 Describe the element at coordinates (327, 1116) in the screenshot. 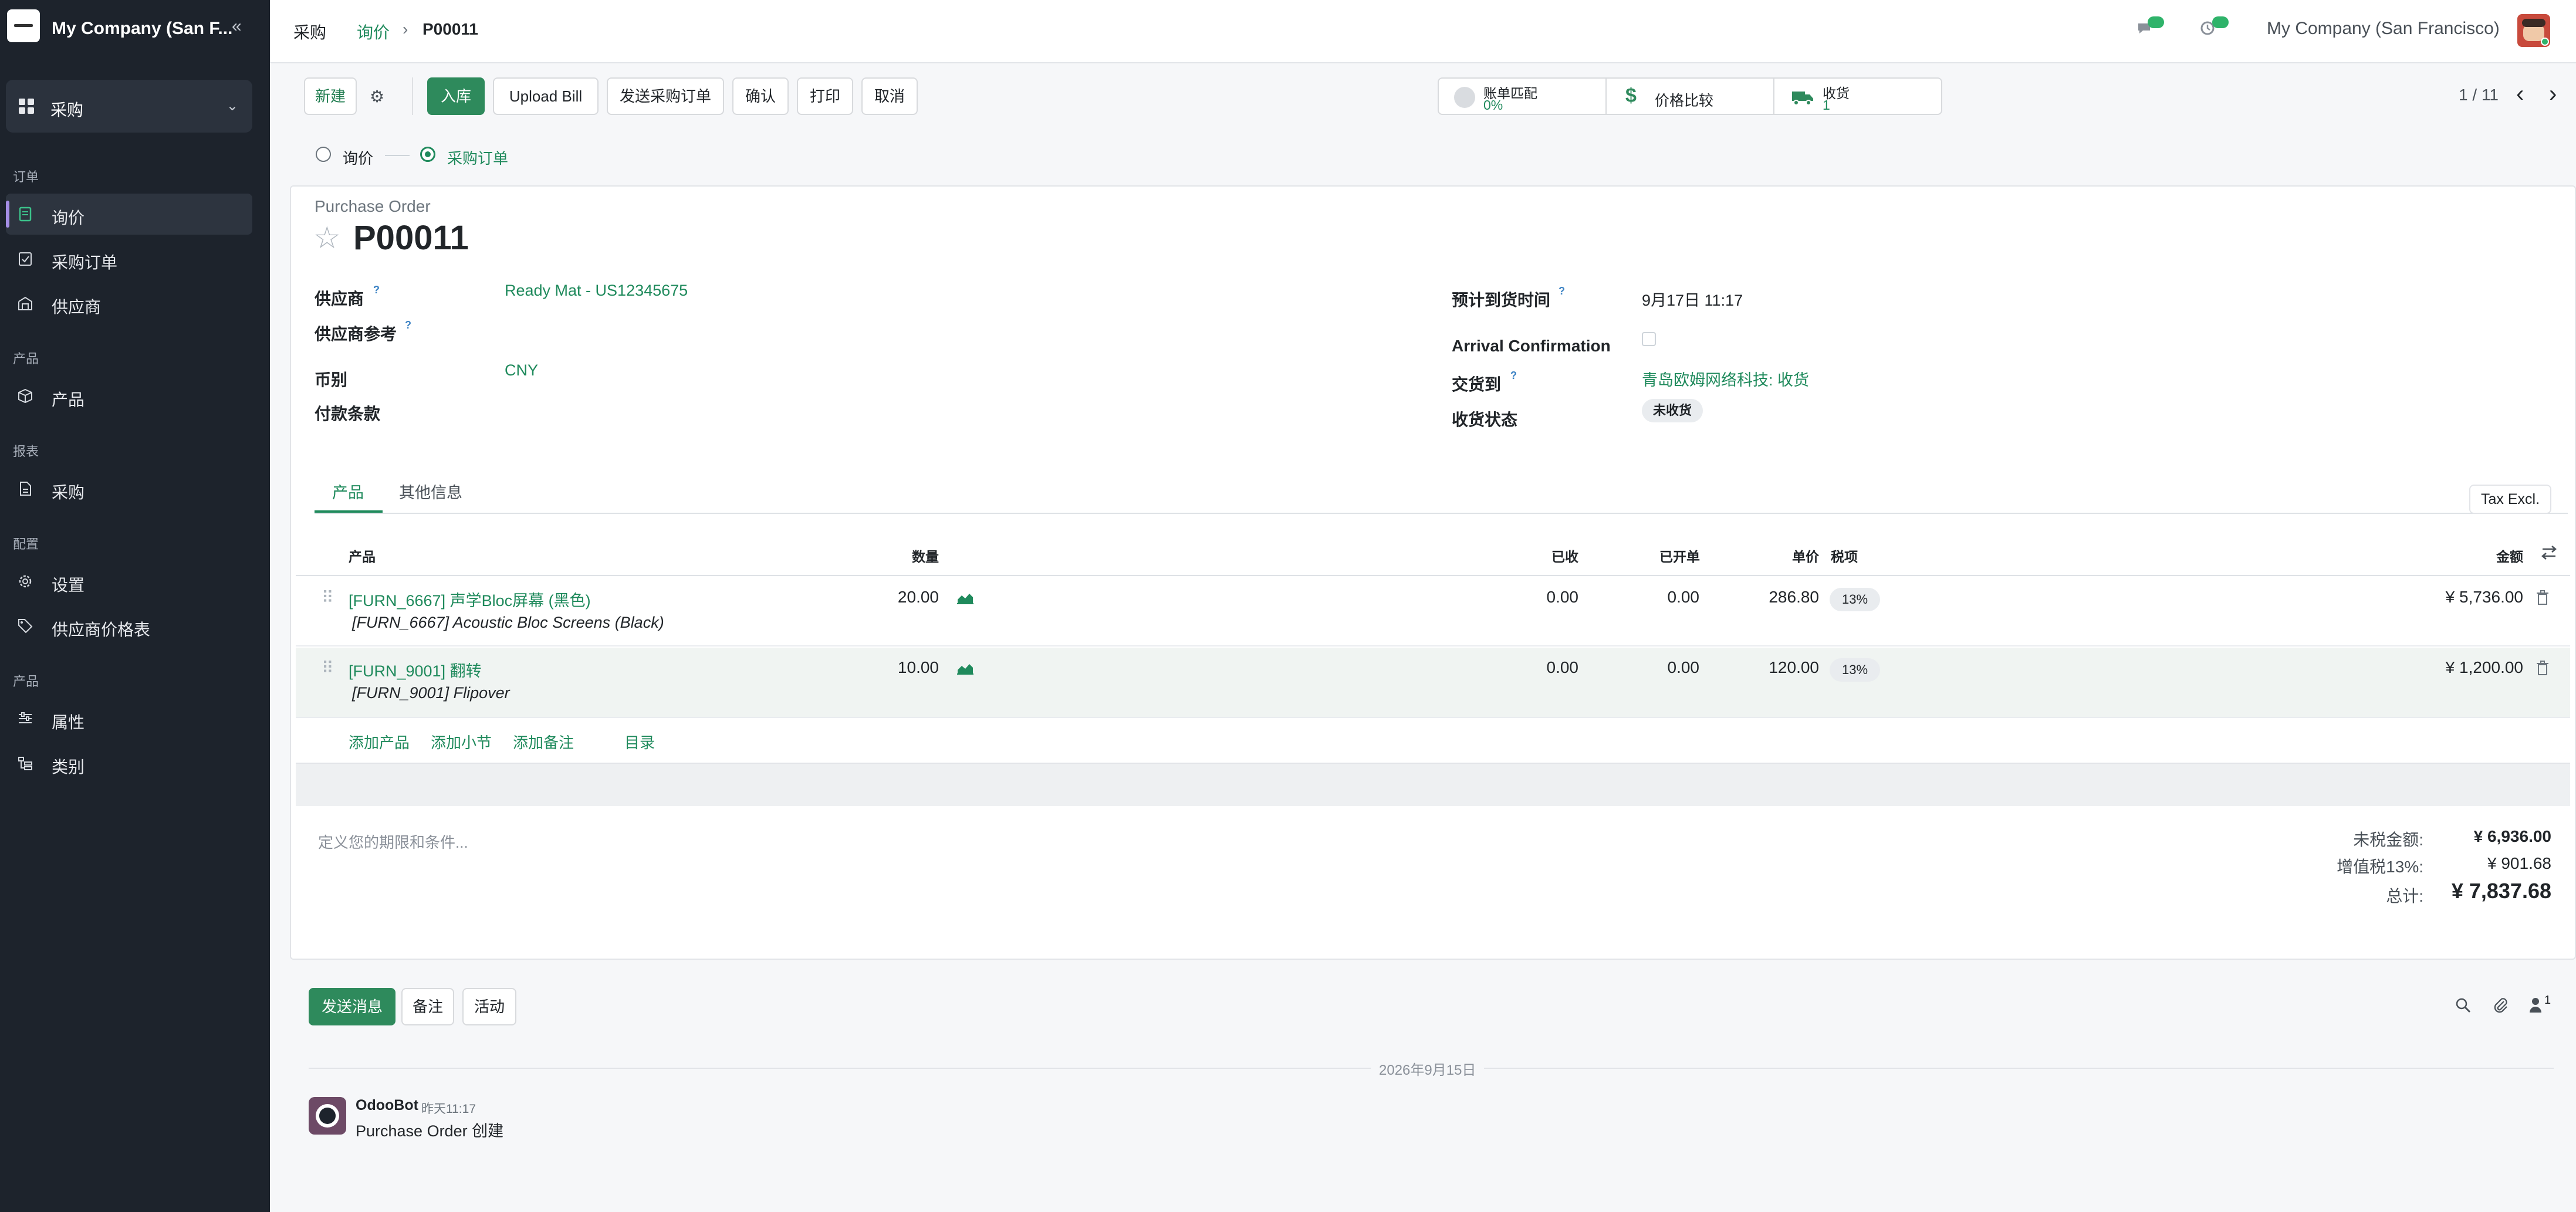

I see `odoobot-avatar` at that location.